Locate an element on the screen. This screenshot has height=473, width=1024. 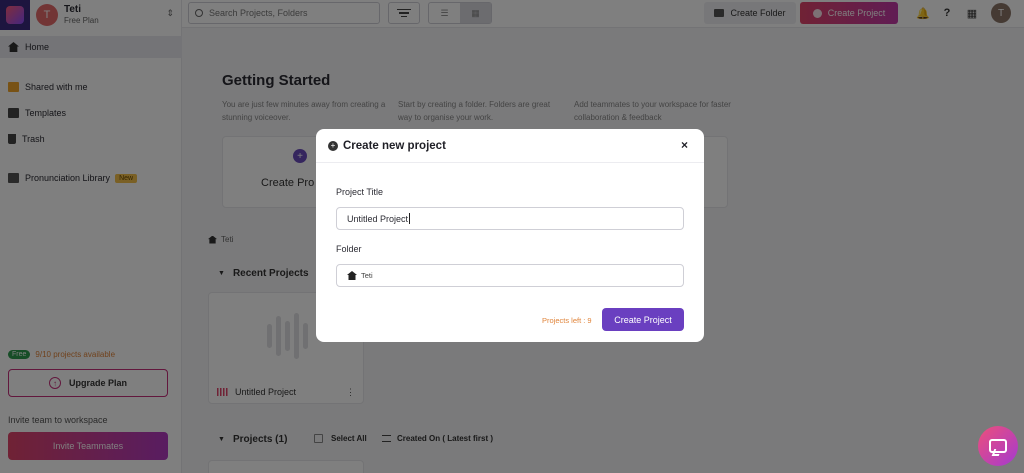
create-project-submit-button: Create Project is located at coordinates (643, 319).